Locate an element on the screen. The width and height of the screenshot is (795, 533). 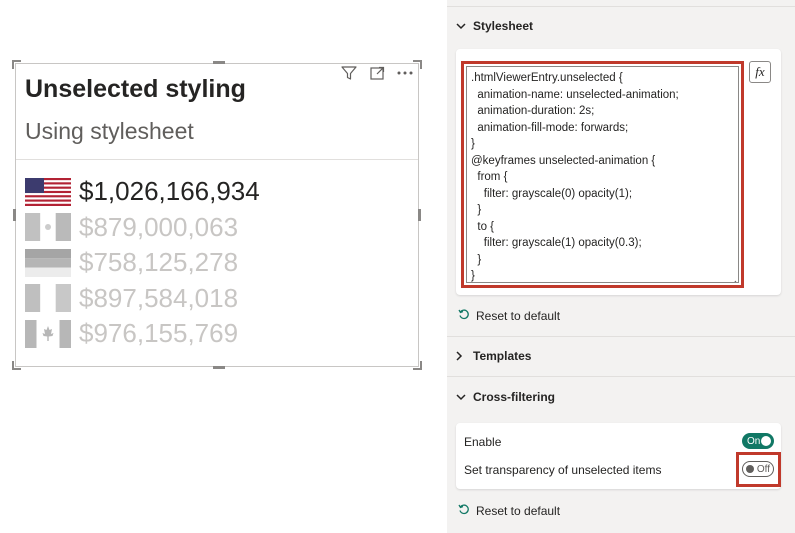
section-divider is located at coordinates (621, 376).